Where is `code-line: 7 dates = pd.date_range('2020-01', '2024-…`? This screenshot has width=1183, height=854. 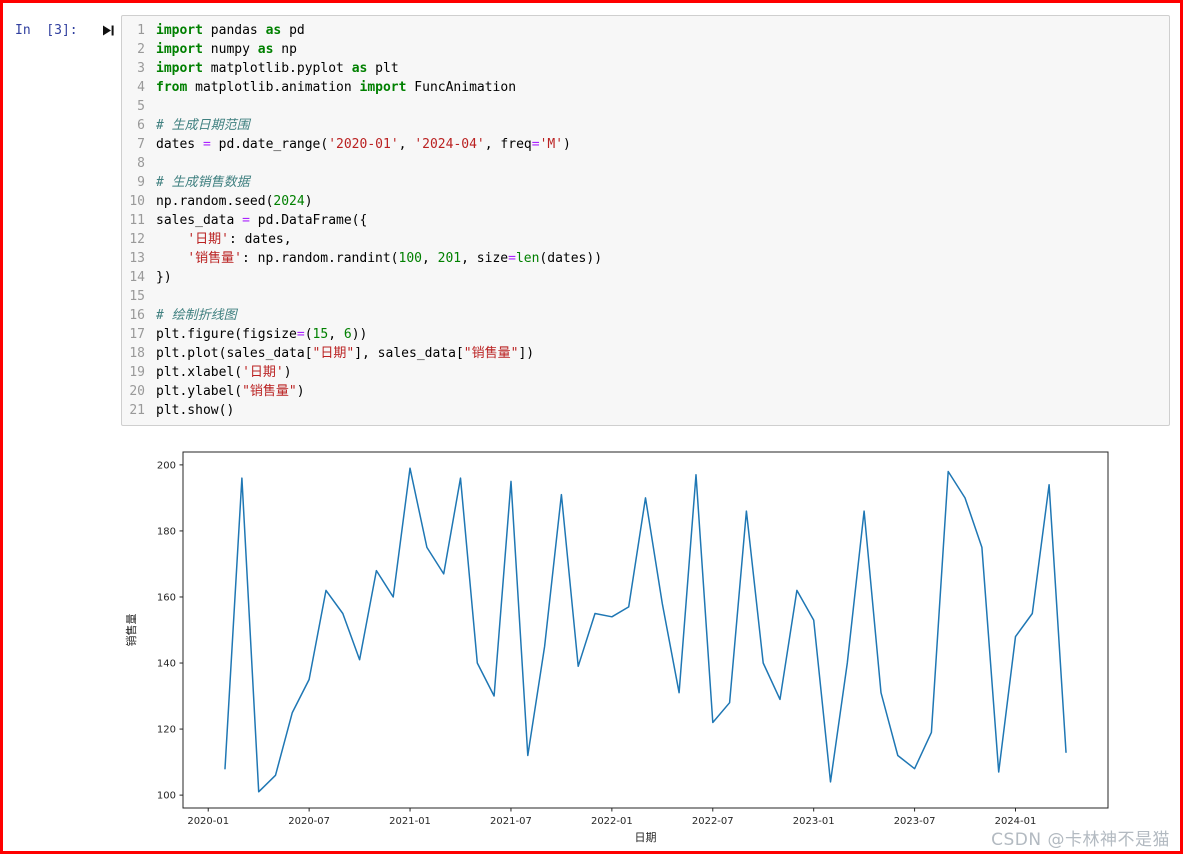
code-line: 7 dates = pd.date_range('2020-01', '2024-… is located at coordinates (645, 144).